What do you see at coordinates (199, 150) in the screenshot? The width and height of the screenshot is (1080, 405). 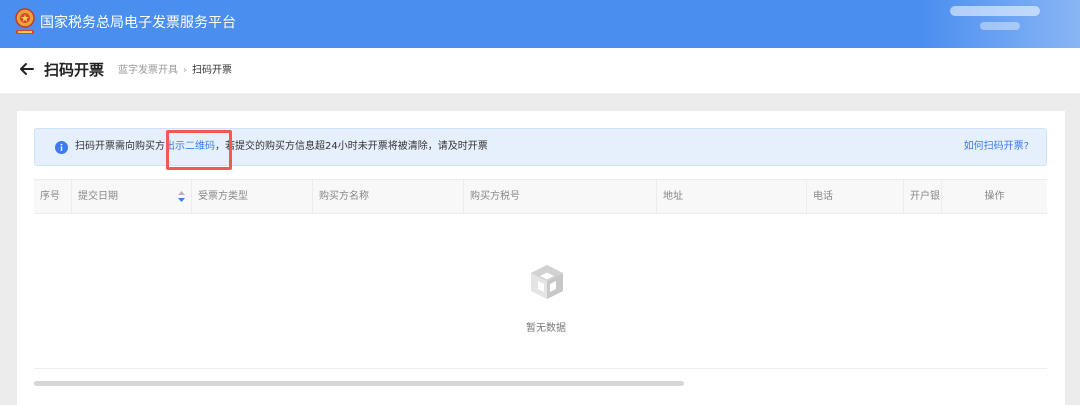 I see `annotation-highlight-box` at bounding box center [199, 150].